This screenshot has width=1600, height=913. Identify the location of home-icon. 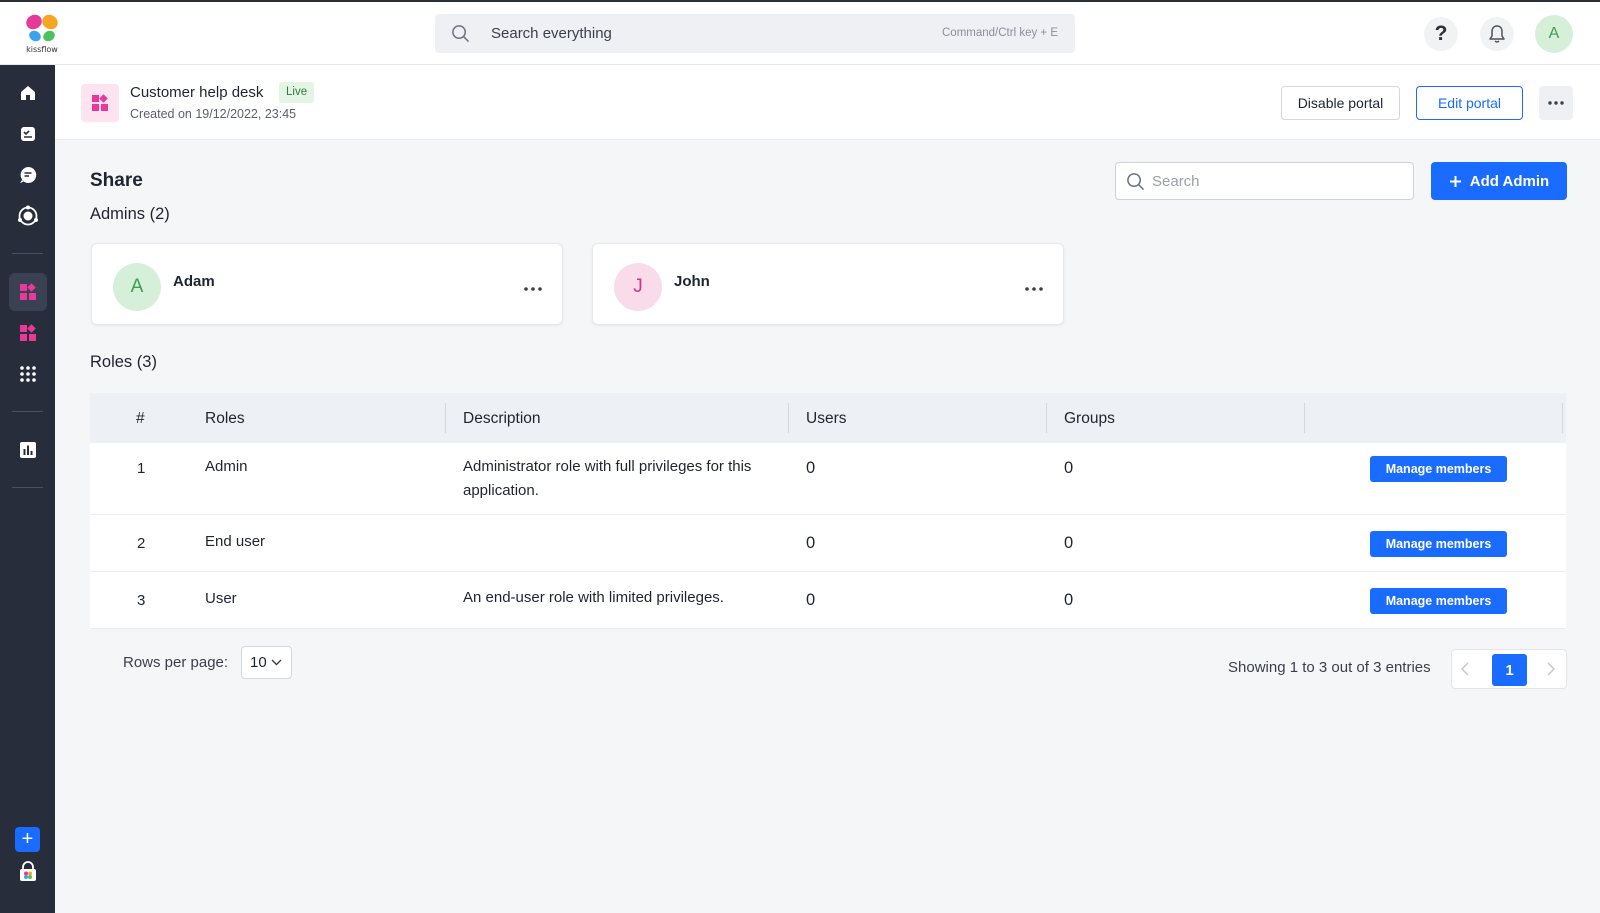
(28, 93).